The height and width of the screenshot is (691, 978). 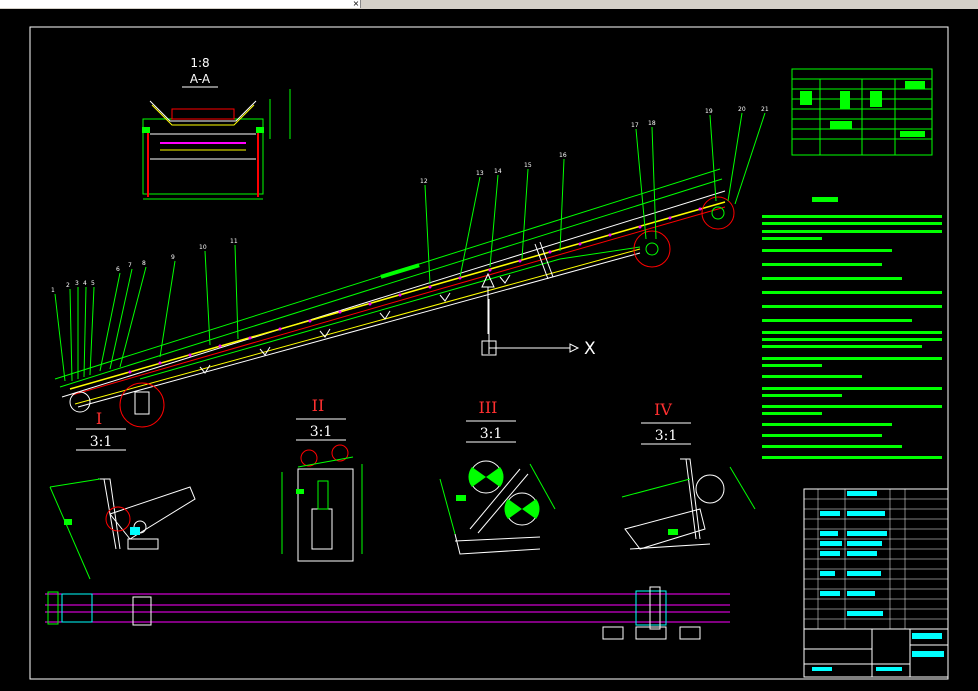 I want to click on part-number: 7, so click(x=130, y=265).